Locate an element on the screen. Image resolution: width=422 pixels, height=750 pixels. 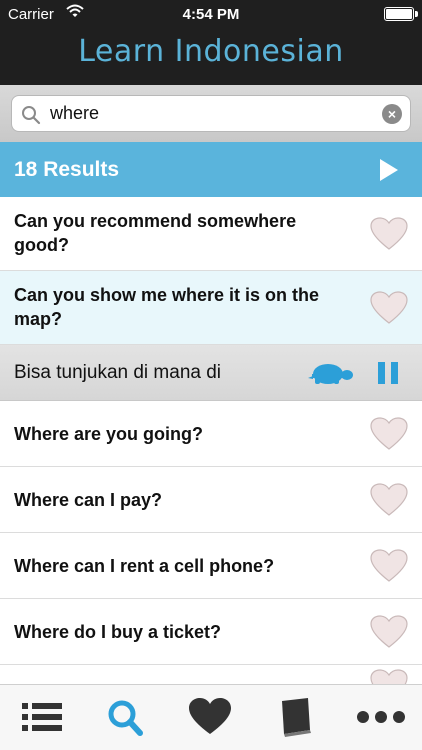
tab-bar is located at coordinates (211, 717).